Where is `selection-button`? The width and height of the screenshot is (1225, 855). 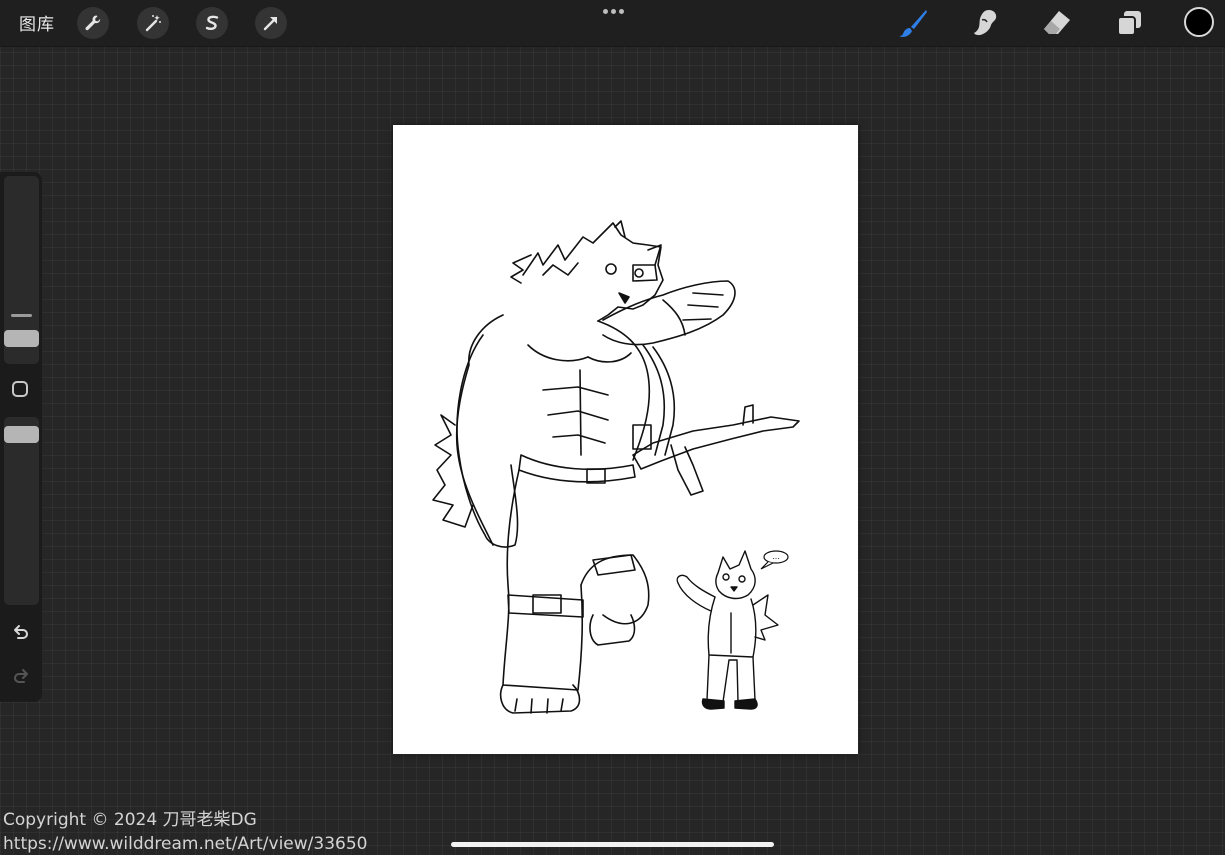
selection-button is located at coordinates (212, 23).